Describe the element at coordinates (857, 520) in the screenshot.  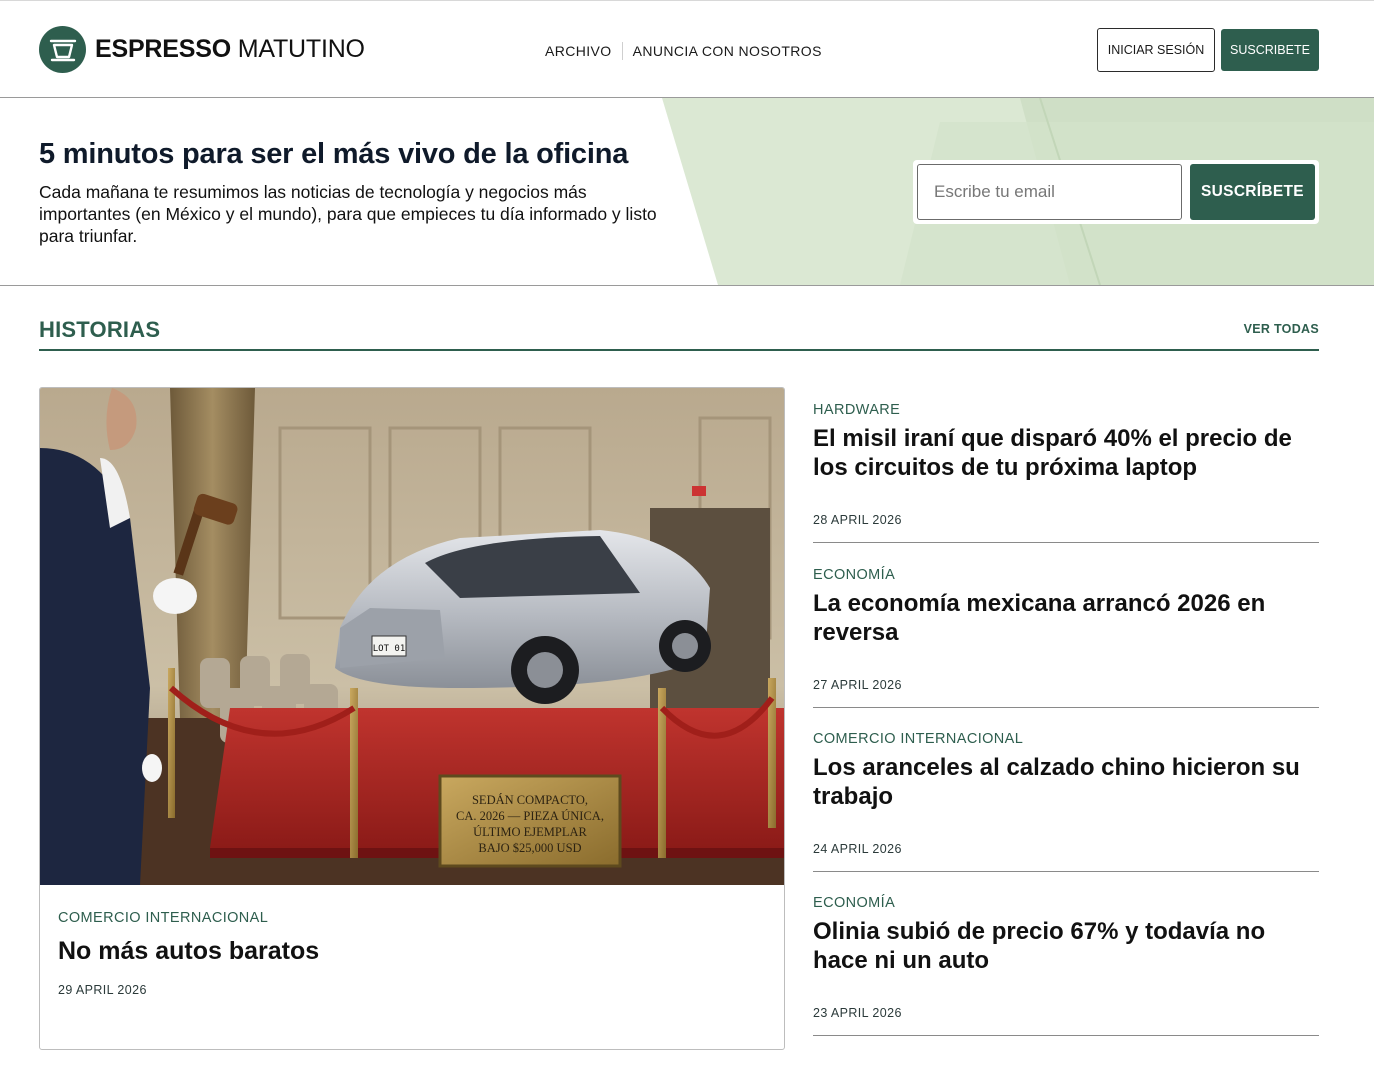
I see `story-date: 28 APRIL 2026` at that location.